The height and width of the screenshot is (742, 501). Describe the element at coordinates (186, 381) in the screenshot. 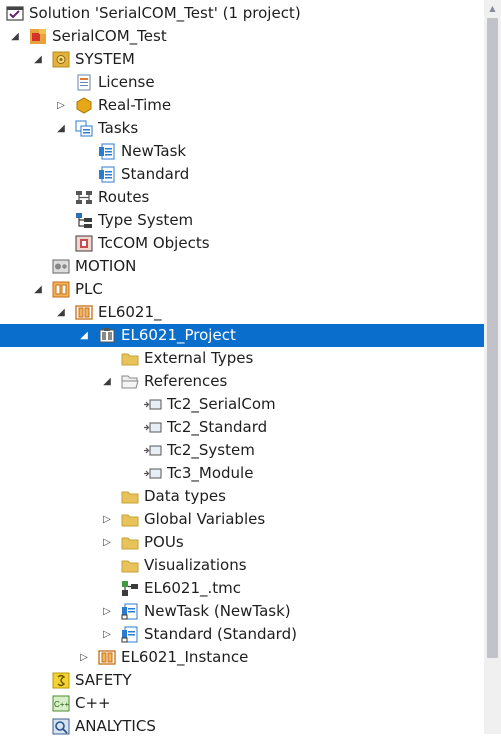

I see `tree-node-label: References` at that location.